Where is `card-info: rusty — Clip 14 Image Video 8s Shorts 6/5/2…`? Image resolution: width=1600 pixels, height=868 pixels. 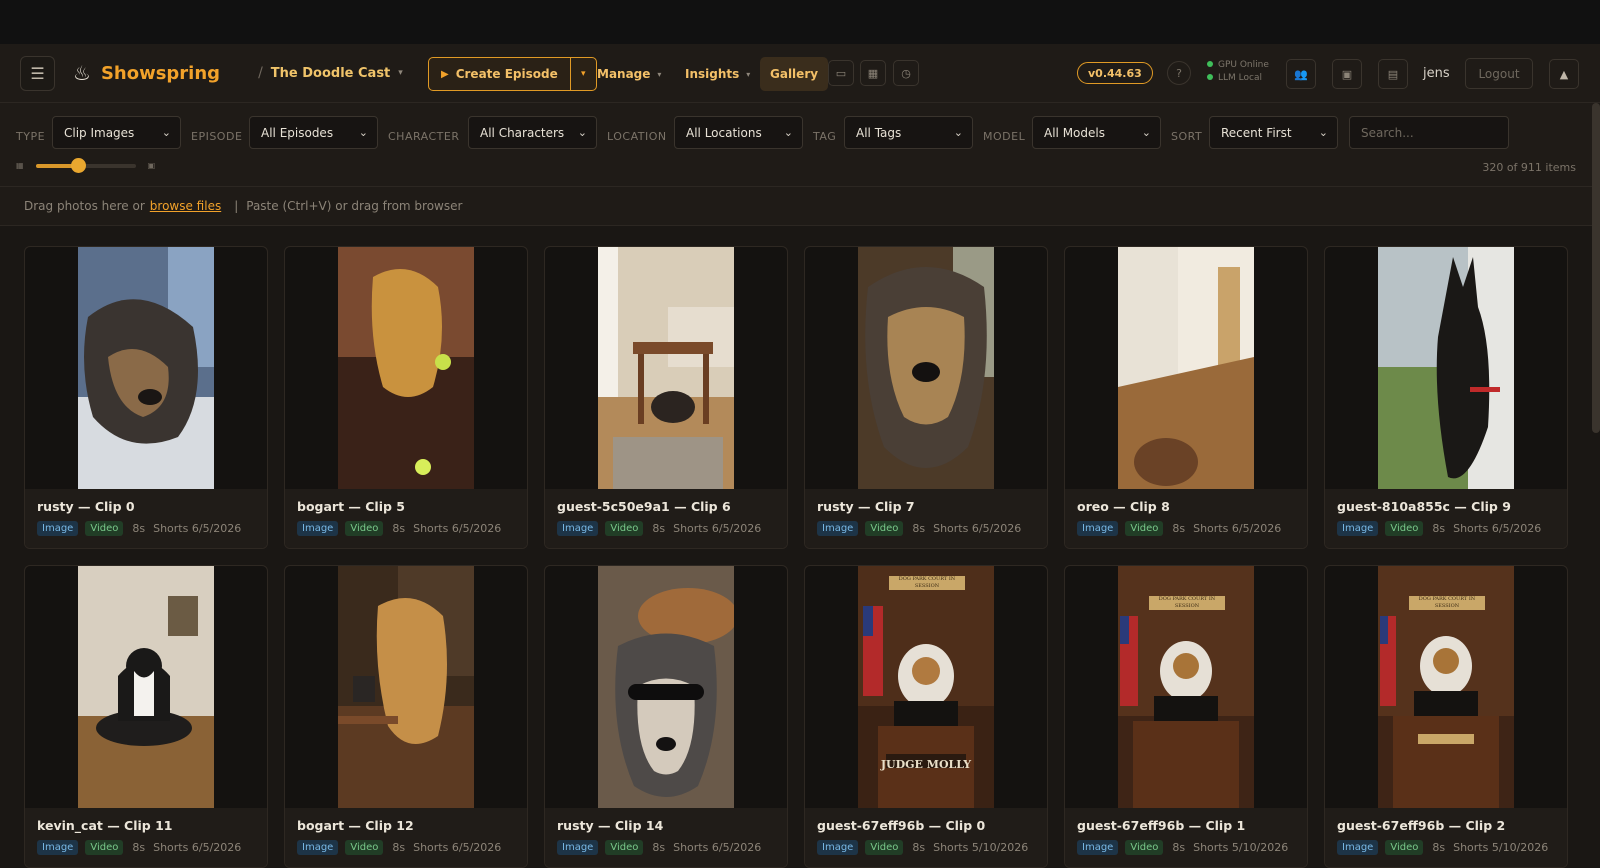
card-info: rusty — Clip 14 Image Video 8s Shorts 6/5/2… is located at coordinates (666, 837).